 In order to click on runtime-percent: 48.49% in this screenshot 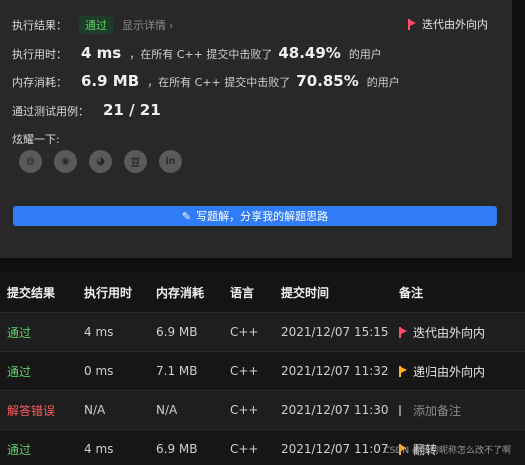, I will do `click(309, 53)`.